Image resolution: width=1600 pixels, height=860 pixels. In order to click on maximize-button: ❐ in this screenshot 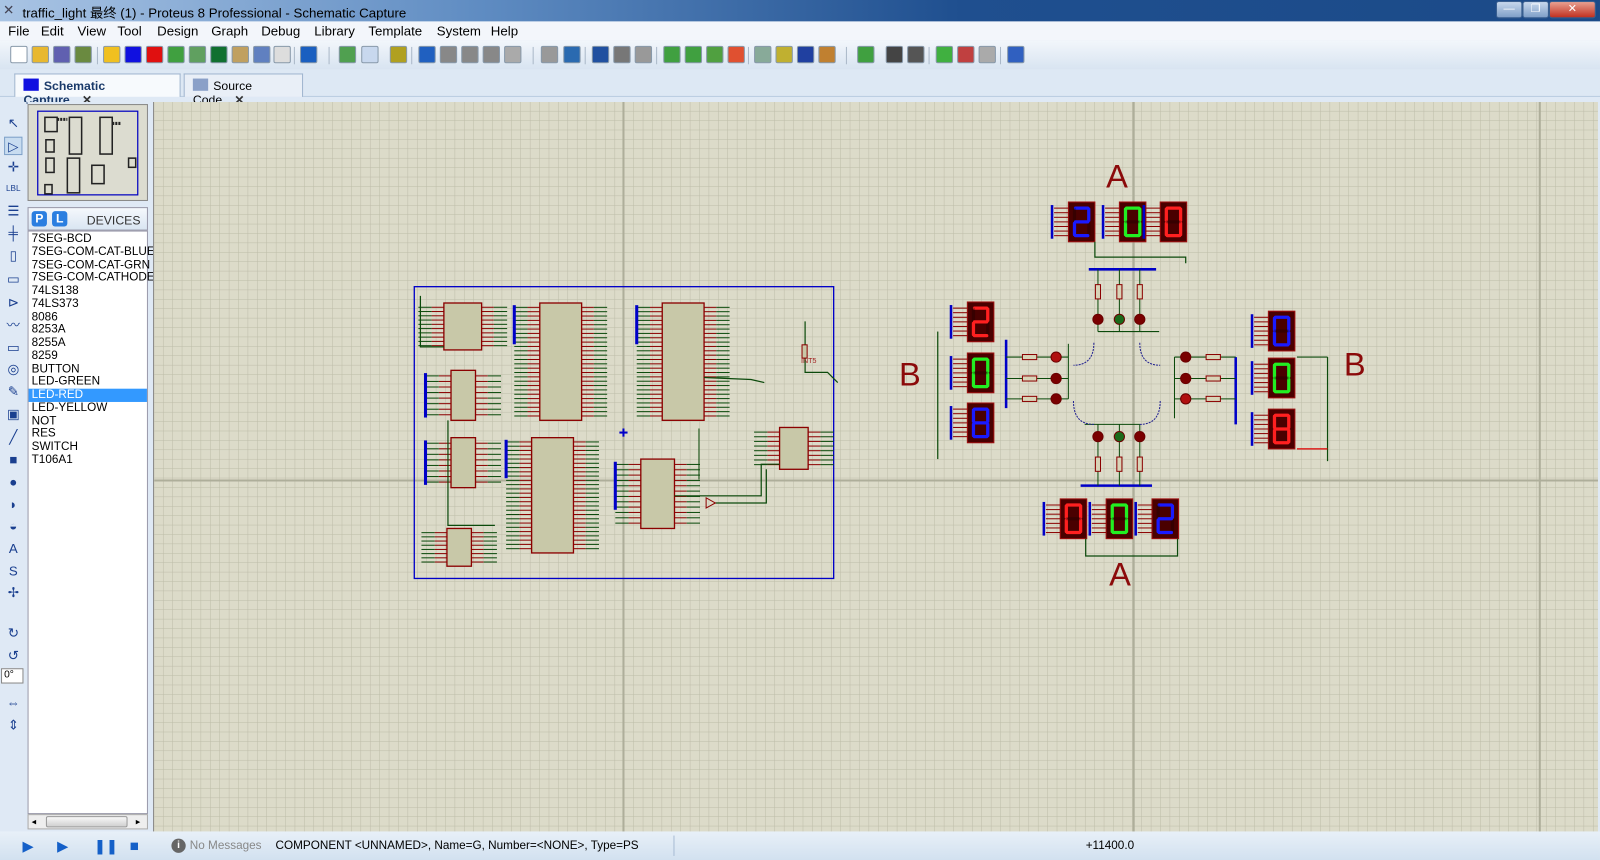, I will do `click(1535, 10)`.